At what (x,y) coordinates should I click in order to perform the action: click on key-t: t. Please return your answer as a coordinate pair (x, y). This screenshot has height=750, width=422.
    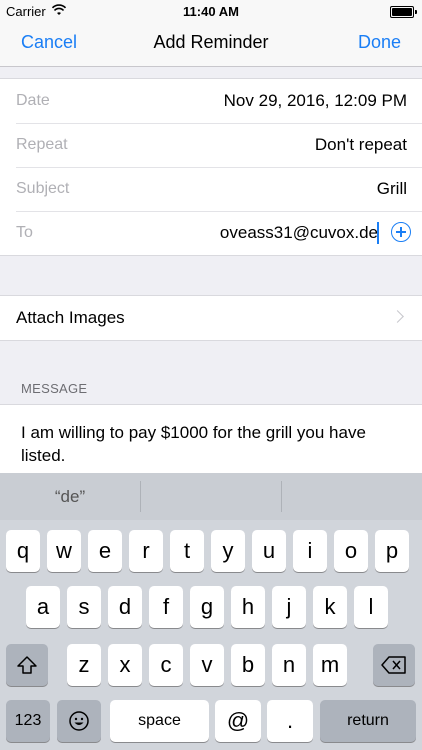
    Looking at the image, I should click on (187, 551).